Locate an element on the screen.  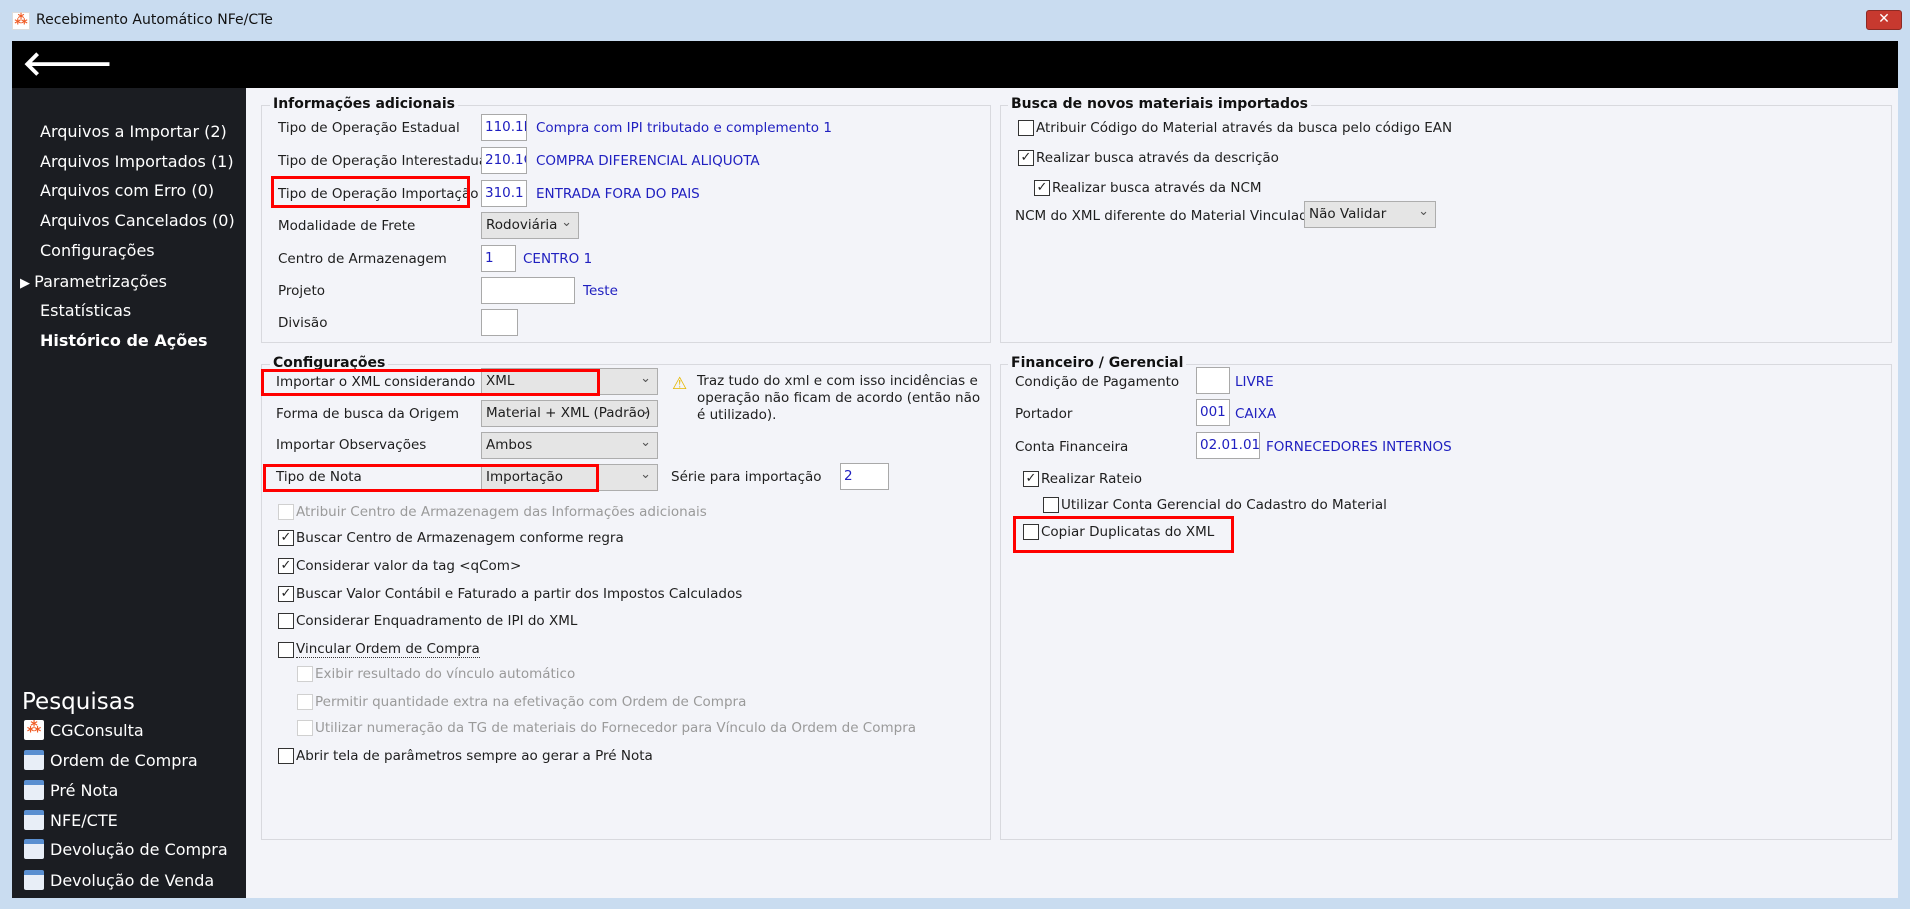
projeto-input is located at coordinates (528, 290).